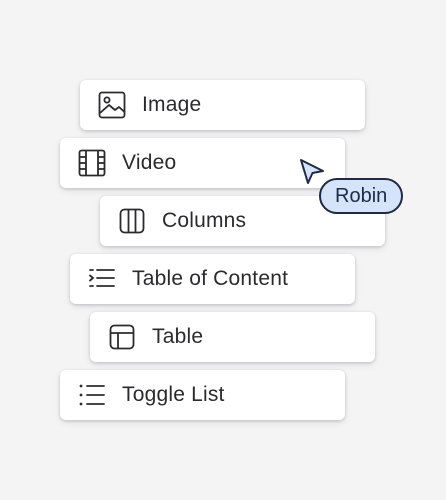 The width and height of the screenshot is (446, 500). Describe the element at coordinates (172, 104) in the screenshot. I see `block-item-label: Image` at that location.